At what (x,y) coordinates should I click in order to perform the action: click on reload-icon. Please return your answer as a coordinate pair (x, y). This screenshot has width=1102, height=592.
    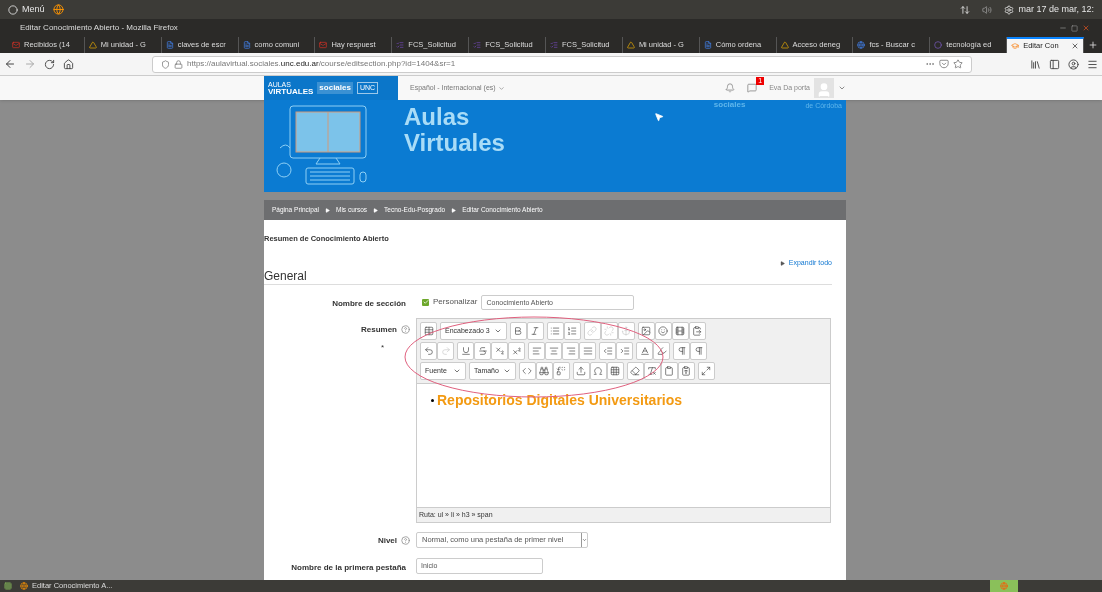
    Looking at the image, I should click on (49, 64).